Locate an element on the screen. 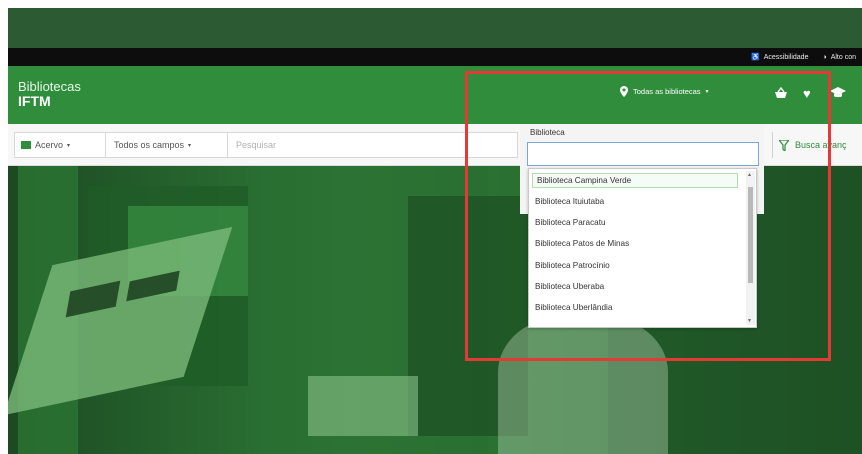 This screenshot has height=454, width=862. library-filter-input is located at coordinates (643, 154).